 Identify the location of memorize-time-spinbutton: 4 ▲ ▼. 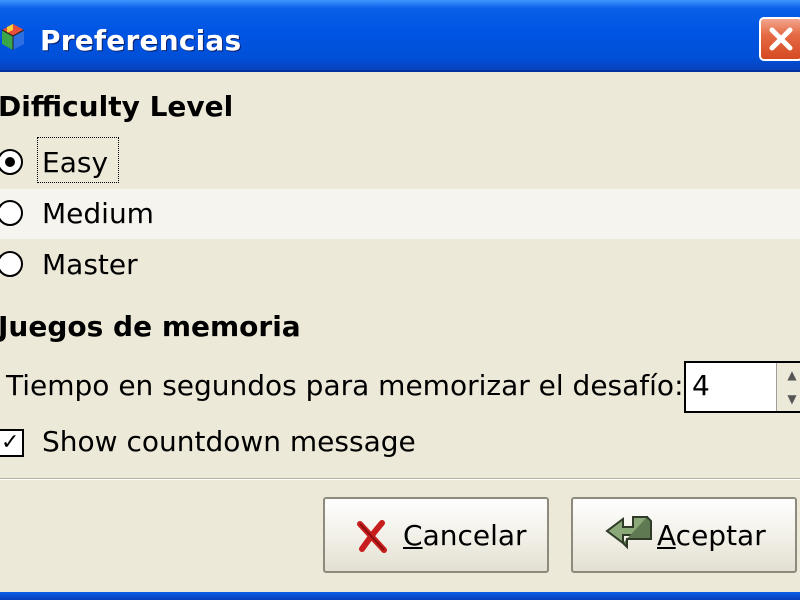
(742, 387).